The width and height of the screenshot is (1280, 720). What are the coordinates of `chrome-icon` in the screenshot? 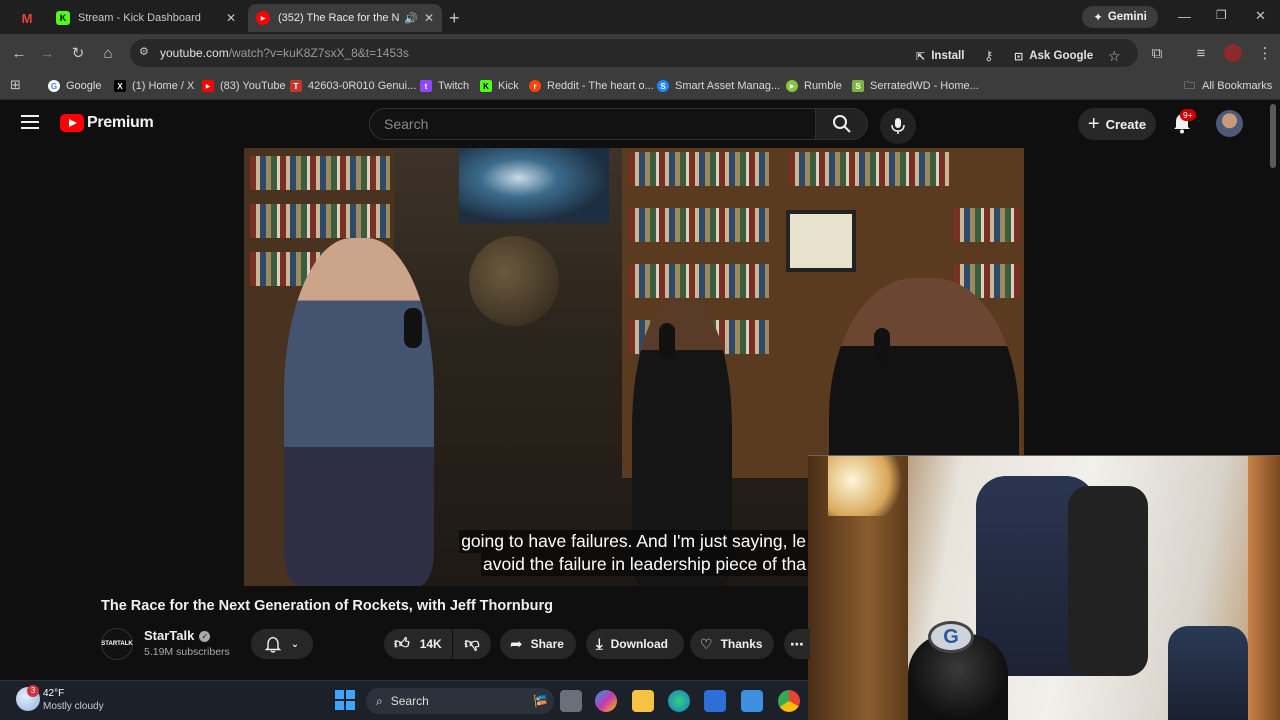 It's located at (789, 701).